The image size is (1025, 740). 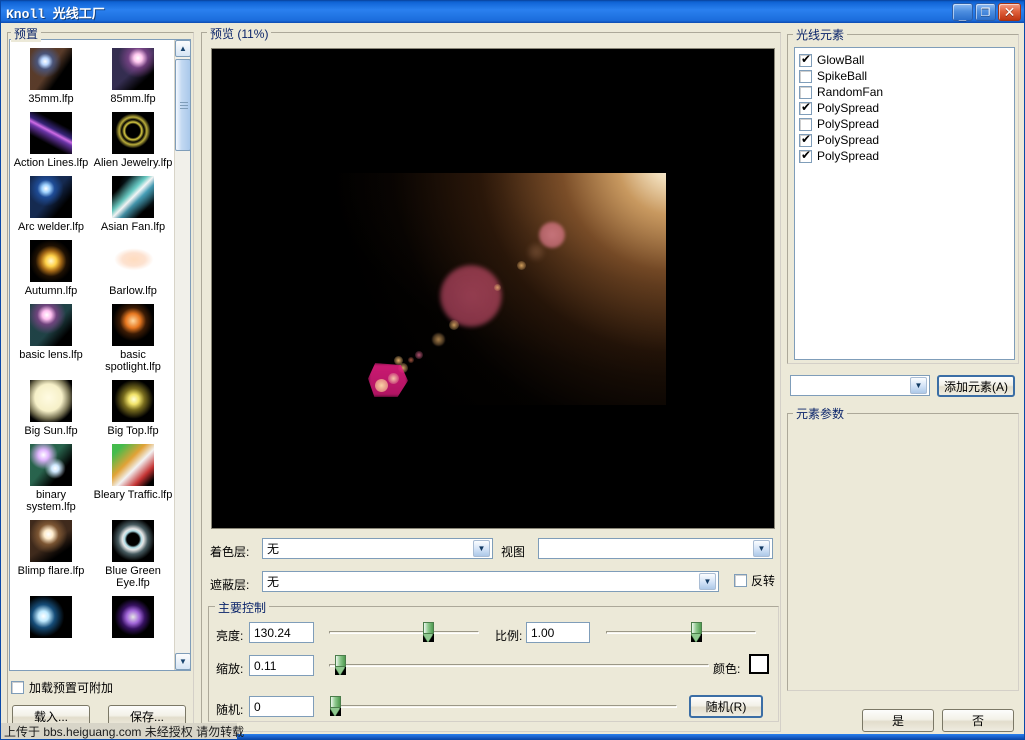 I want to click on attach-preset-row: 加载预置可附加, so click(x=62, y=687).